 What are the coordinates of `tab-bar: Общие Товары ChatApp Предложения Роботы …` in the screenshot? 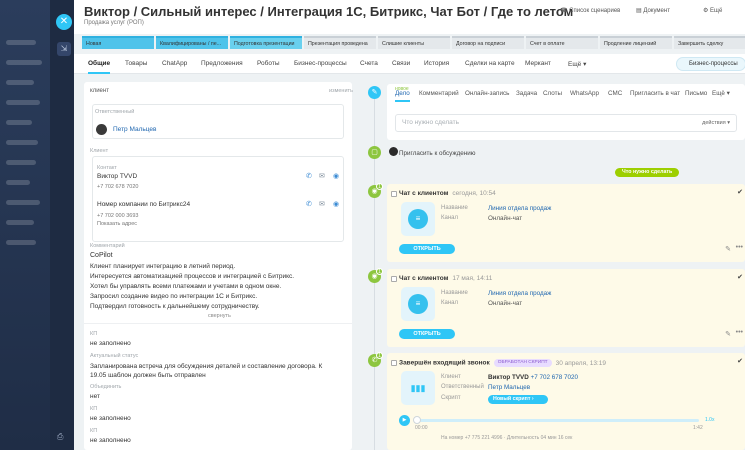 It's located at (409, 64).